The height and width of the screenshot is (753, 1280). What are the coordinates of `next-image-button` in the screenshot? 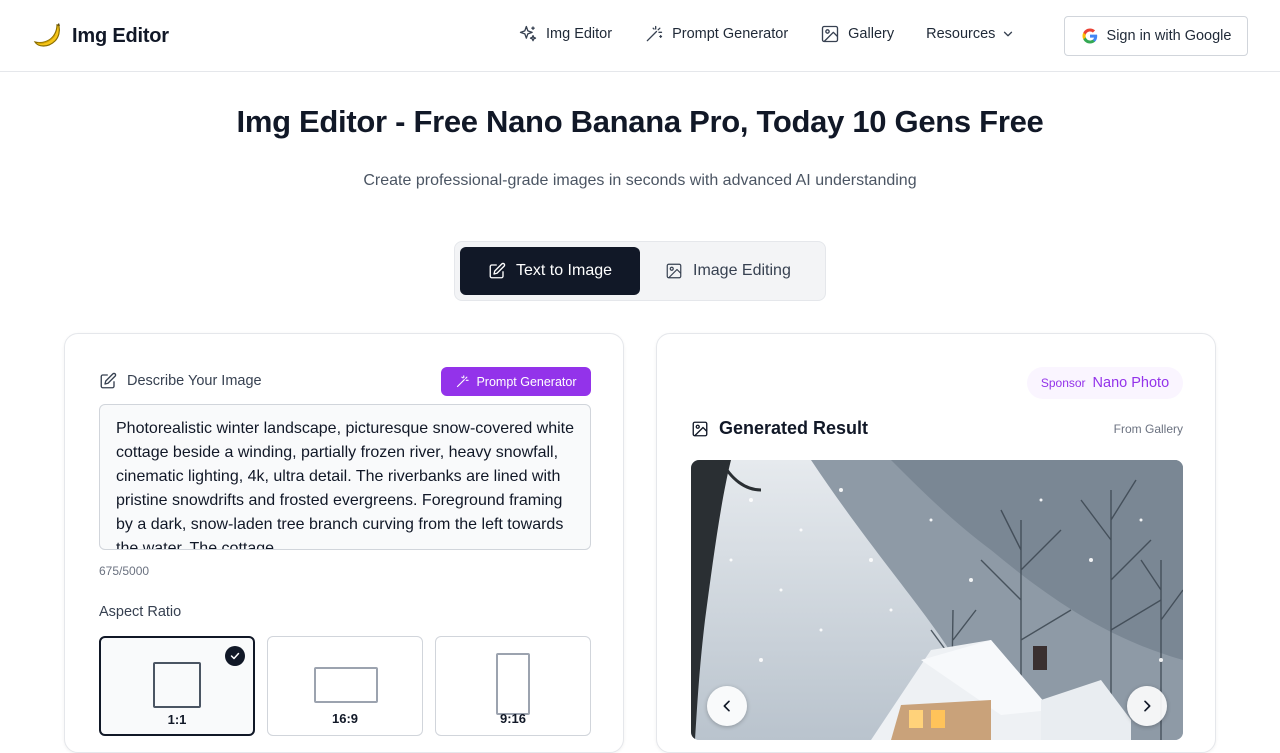 It's located at (1147, 706).